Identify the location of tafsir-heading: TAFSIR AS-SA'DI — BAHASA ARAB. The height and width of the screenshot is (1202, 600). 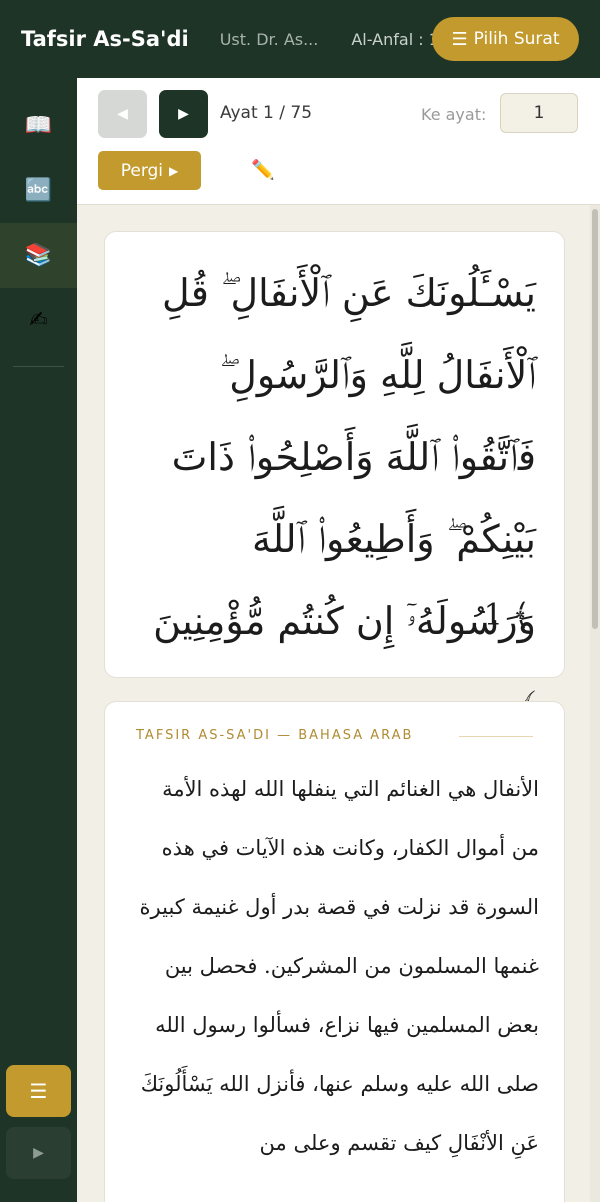
(275, 735).